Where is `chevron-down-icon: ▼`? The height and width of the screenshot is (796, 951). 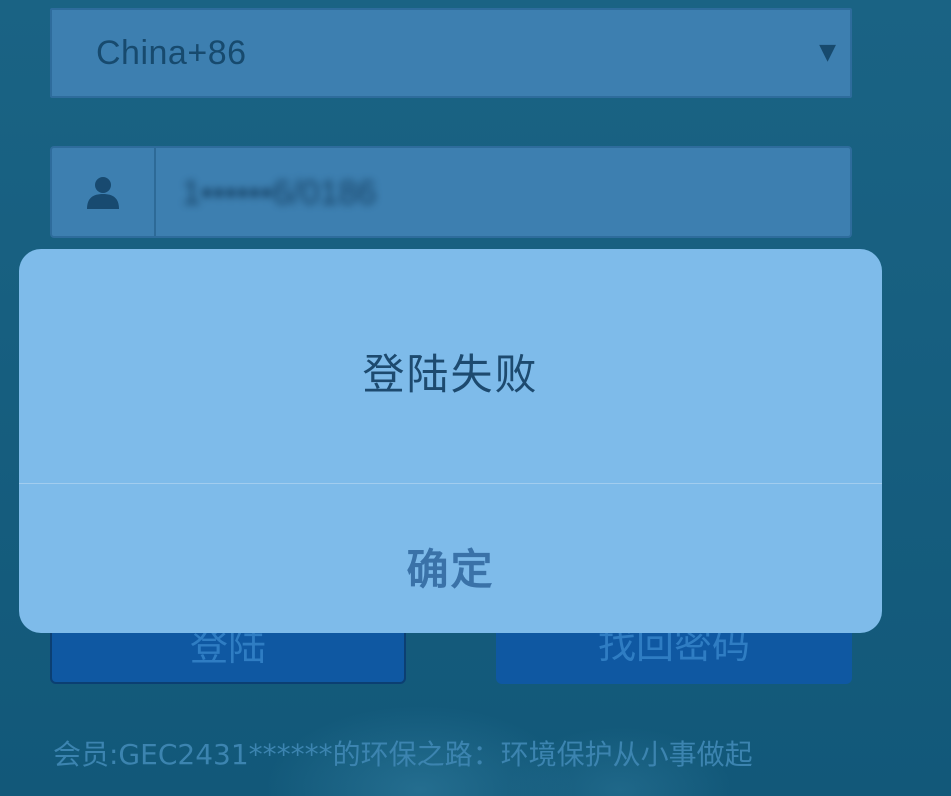 chevron-down-icon: ▼ is located at coordinates (827, 52).